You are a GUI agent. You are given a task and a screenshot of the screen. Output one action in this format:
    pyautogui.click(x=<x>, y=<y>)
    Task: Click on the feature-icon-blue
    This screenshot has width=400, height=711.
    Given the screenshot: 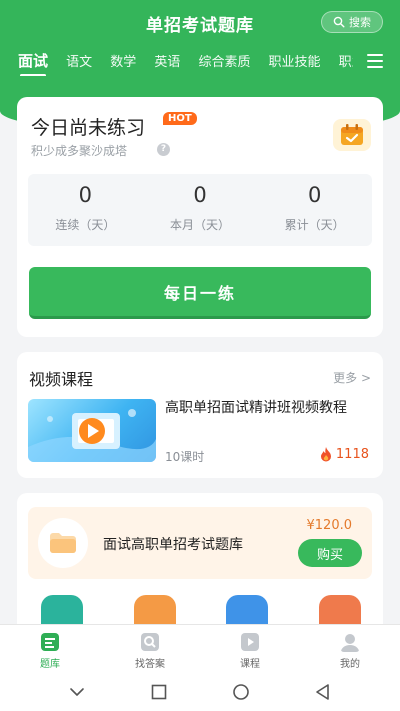 What is the action you would take?
    pyautogui.click(x=247, y=610)
    